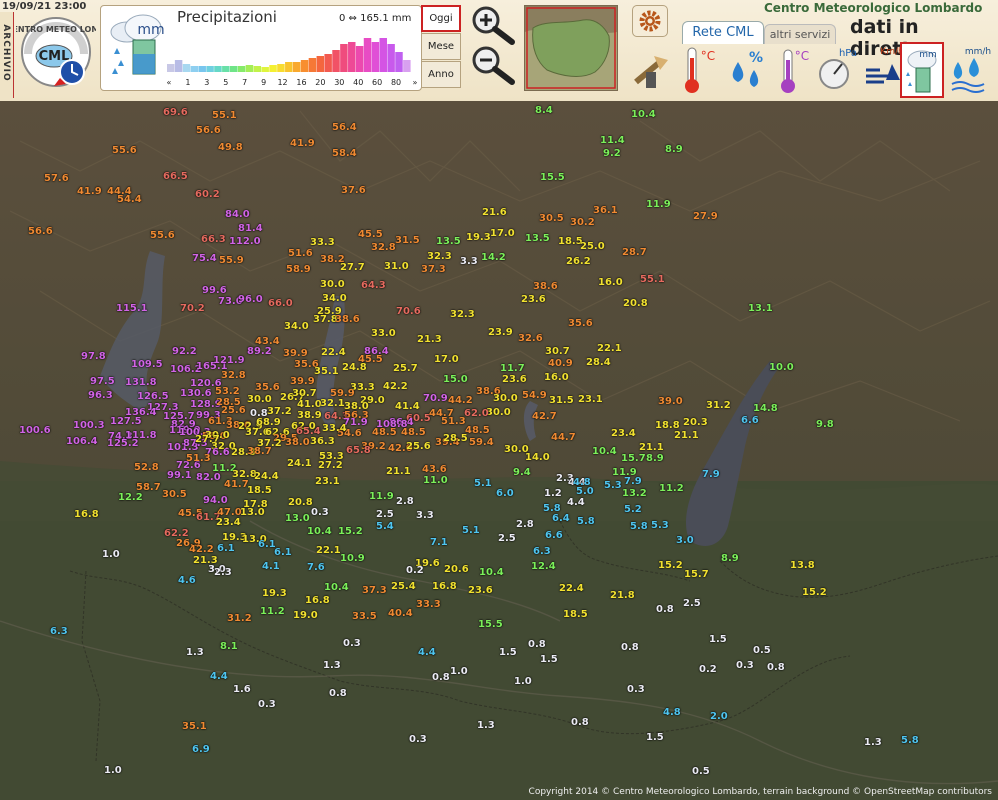 The image size is (998, 800). Describe the element at coordinates (635, 303) in the screenshot. I see `station-value: 20.8` at that location.